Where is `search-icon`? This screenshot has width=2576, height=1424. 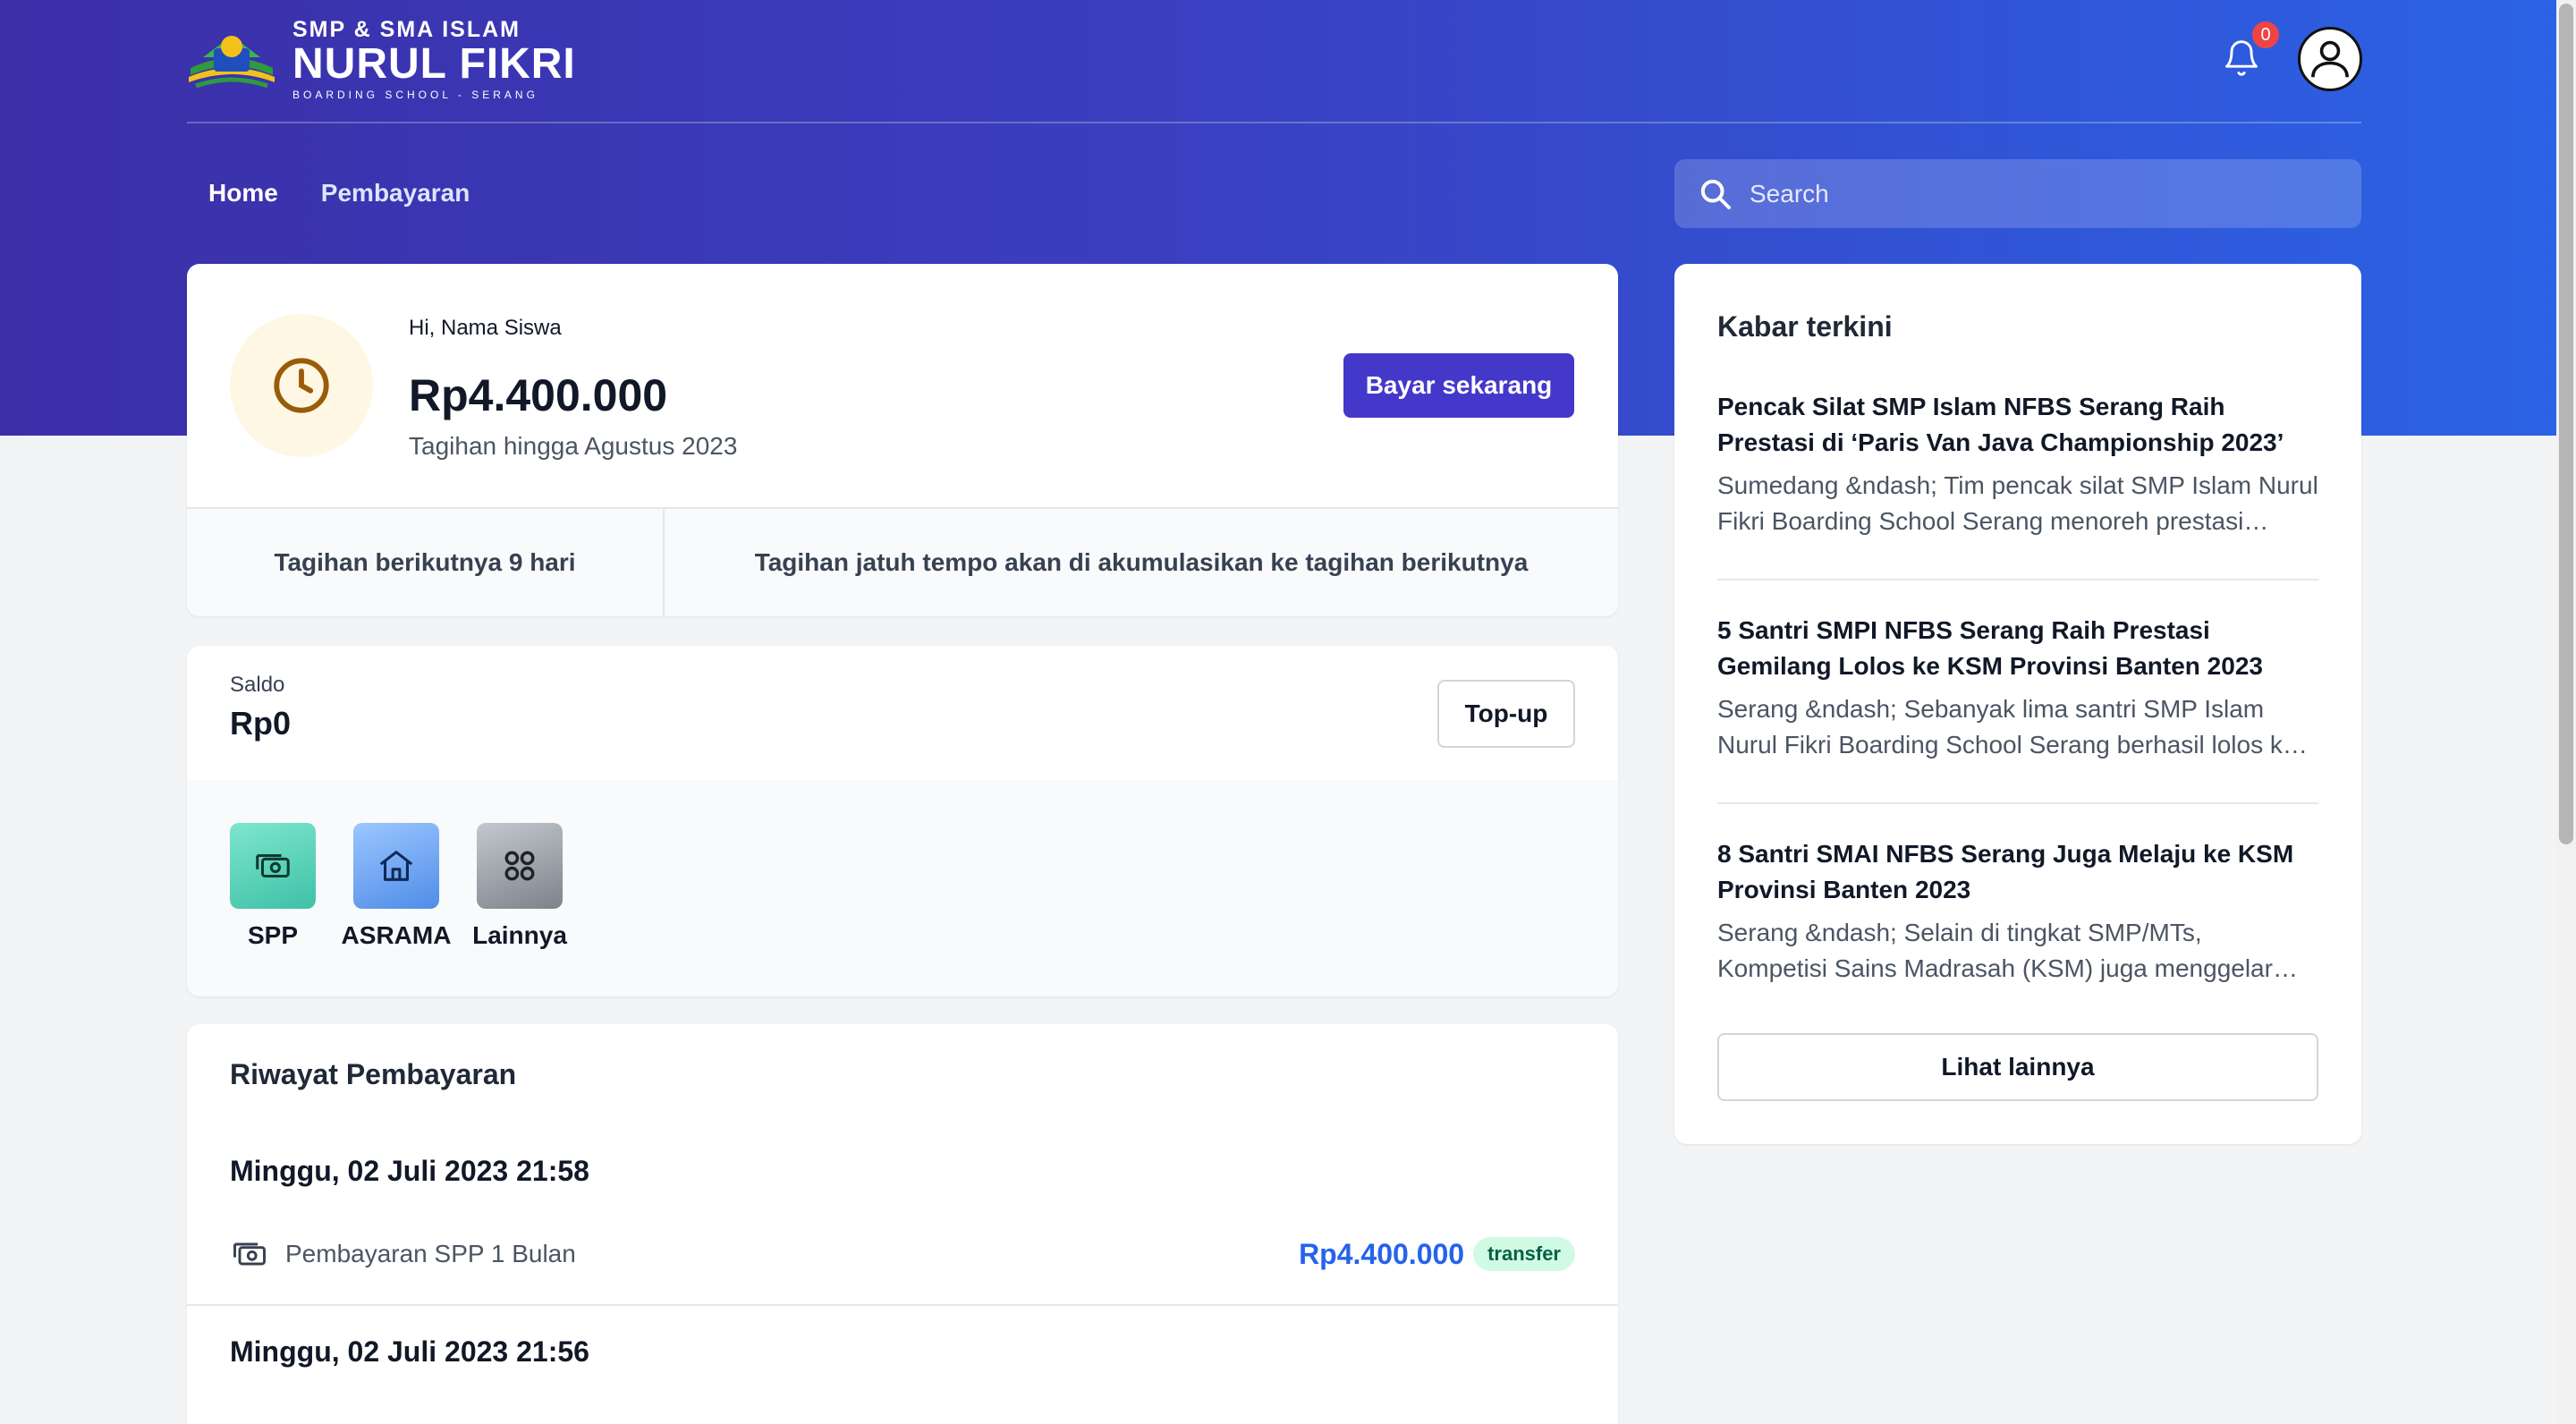
search-icon is located at coordinates (1715, 194).